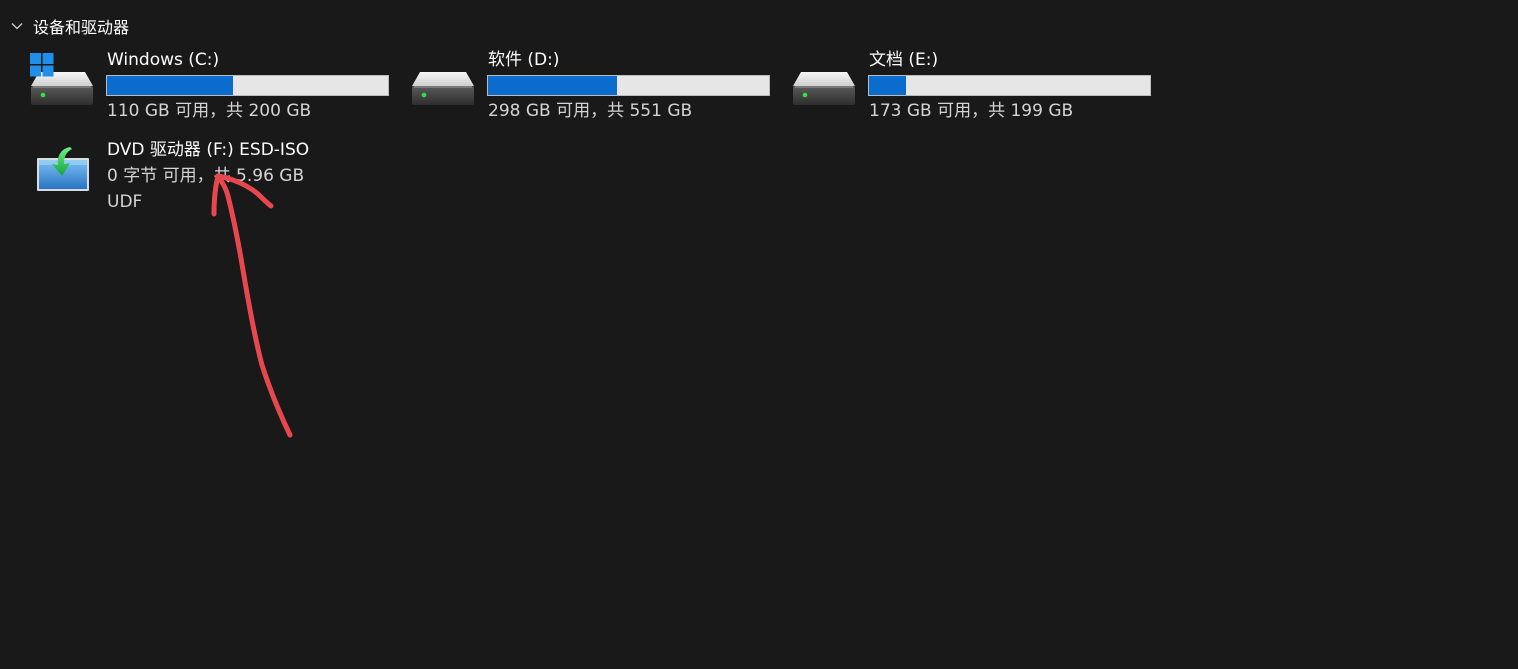 Image resolution: width=1518 pixels, height=669 pixels. What do you see at coordinates (206, 176) in the screenshot?
I see `dvd-free-space: 0 字节 可用，共 5.96 GB` at bounding box center [206, 176].